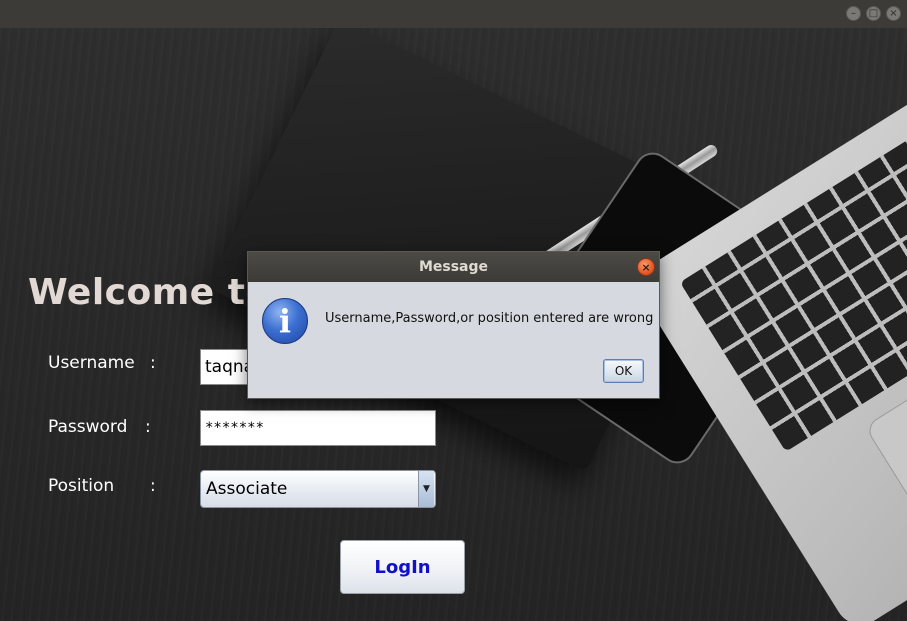  What do you see at coordinates (149, 292) in the screenshot?
I see `welcome-heading: Welcome to` at bounding box center [149, 292].